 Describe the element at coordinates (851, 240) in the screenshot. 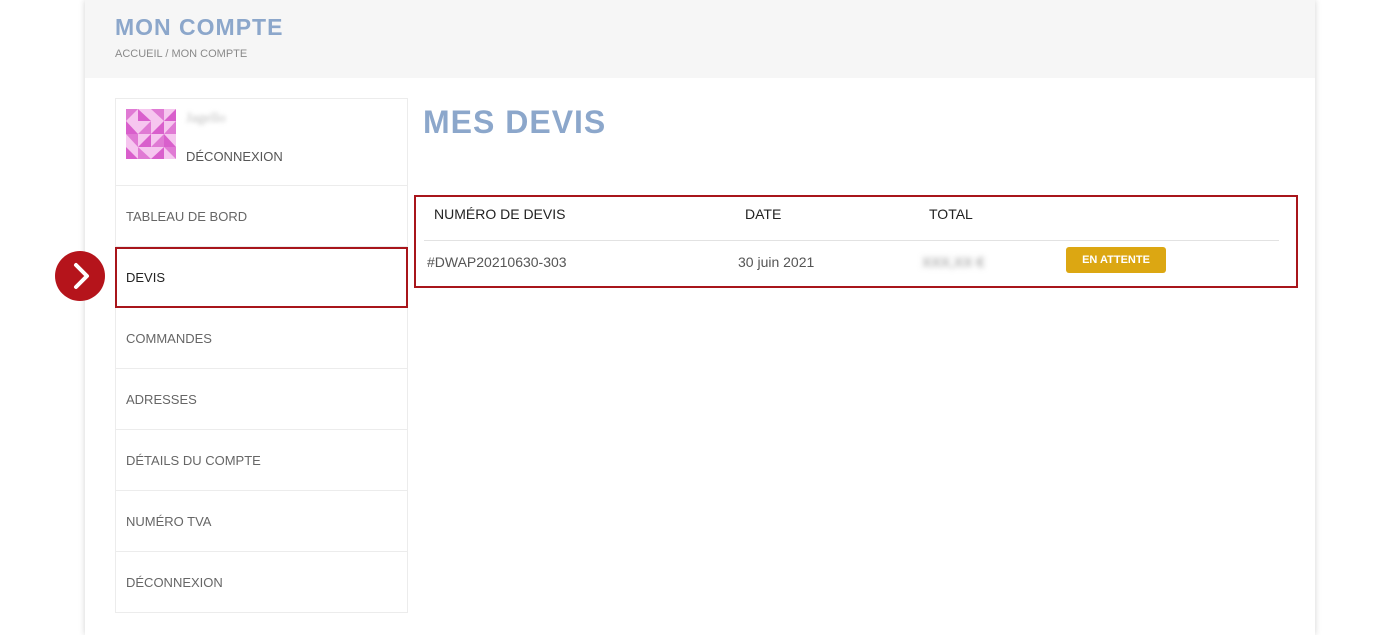

I see `table-divider` at that location.